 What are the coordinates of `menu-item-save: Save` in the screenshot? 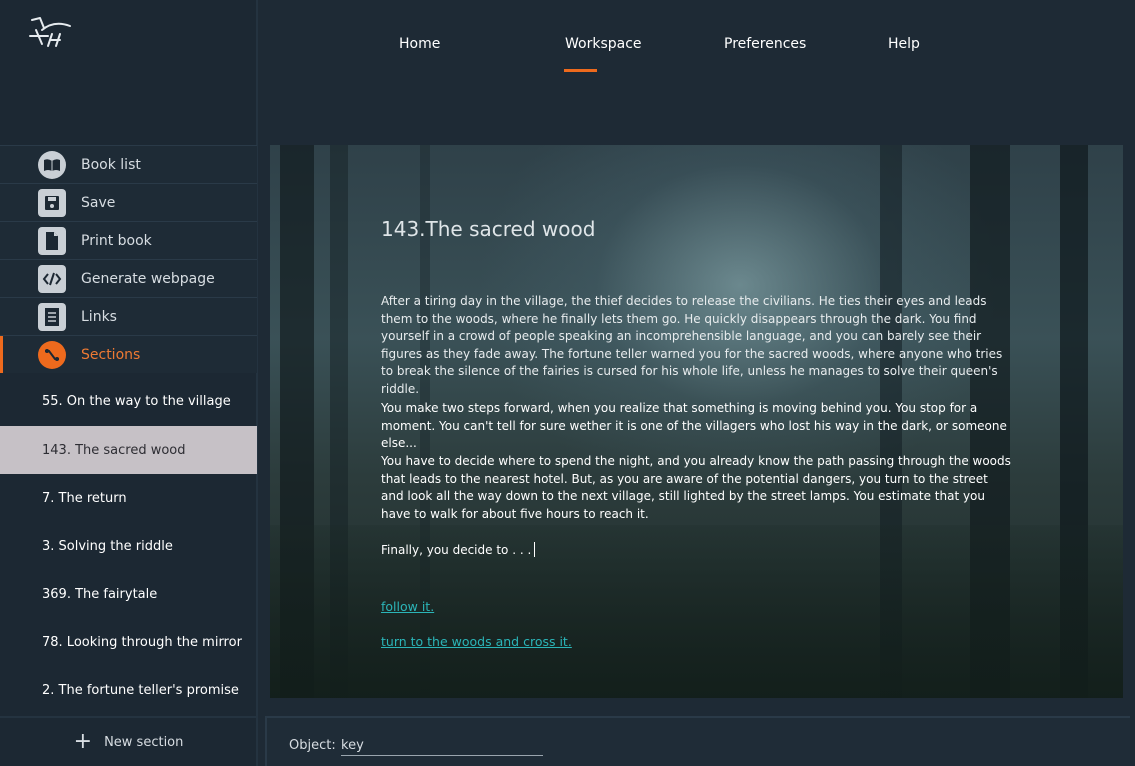 It's located at (128, 202).